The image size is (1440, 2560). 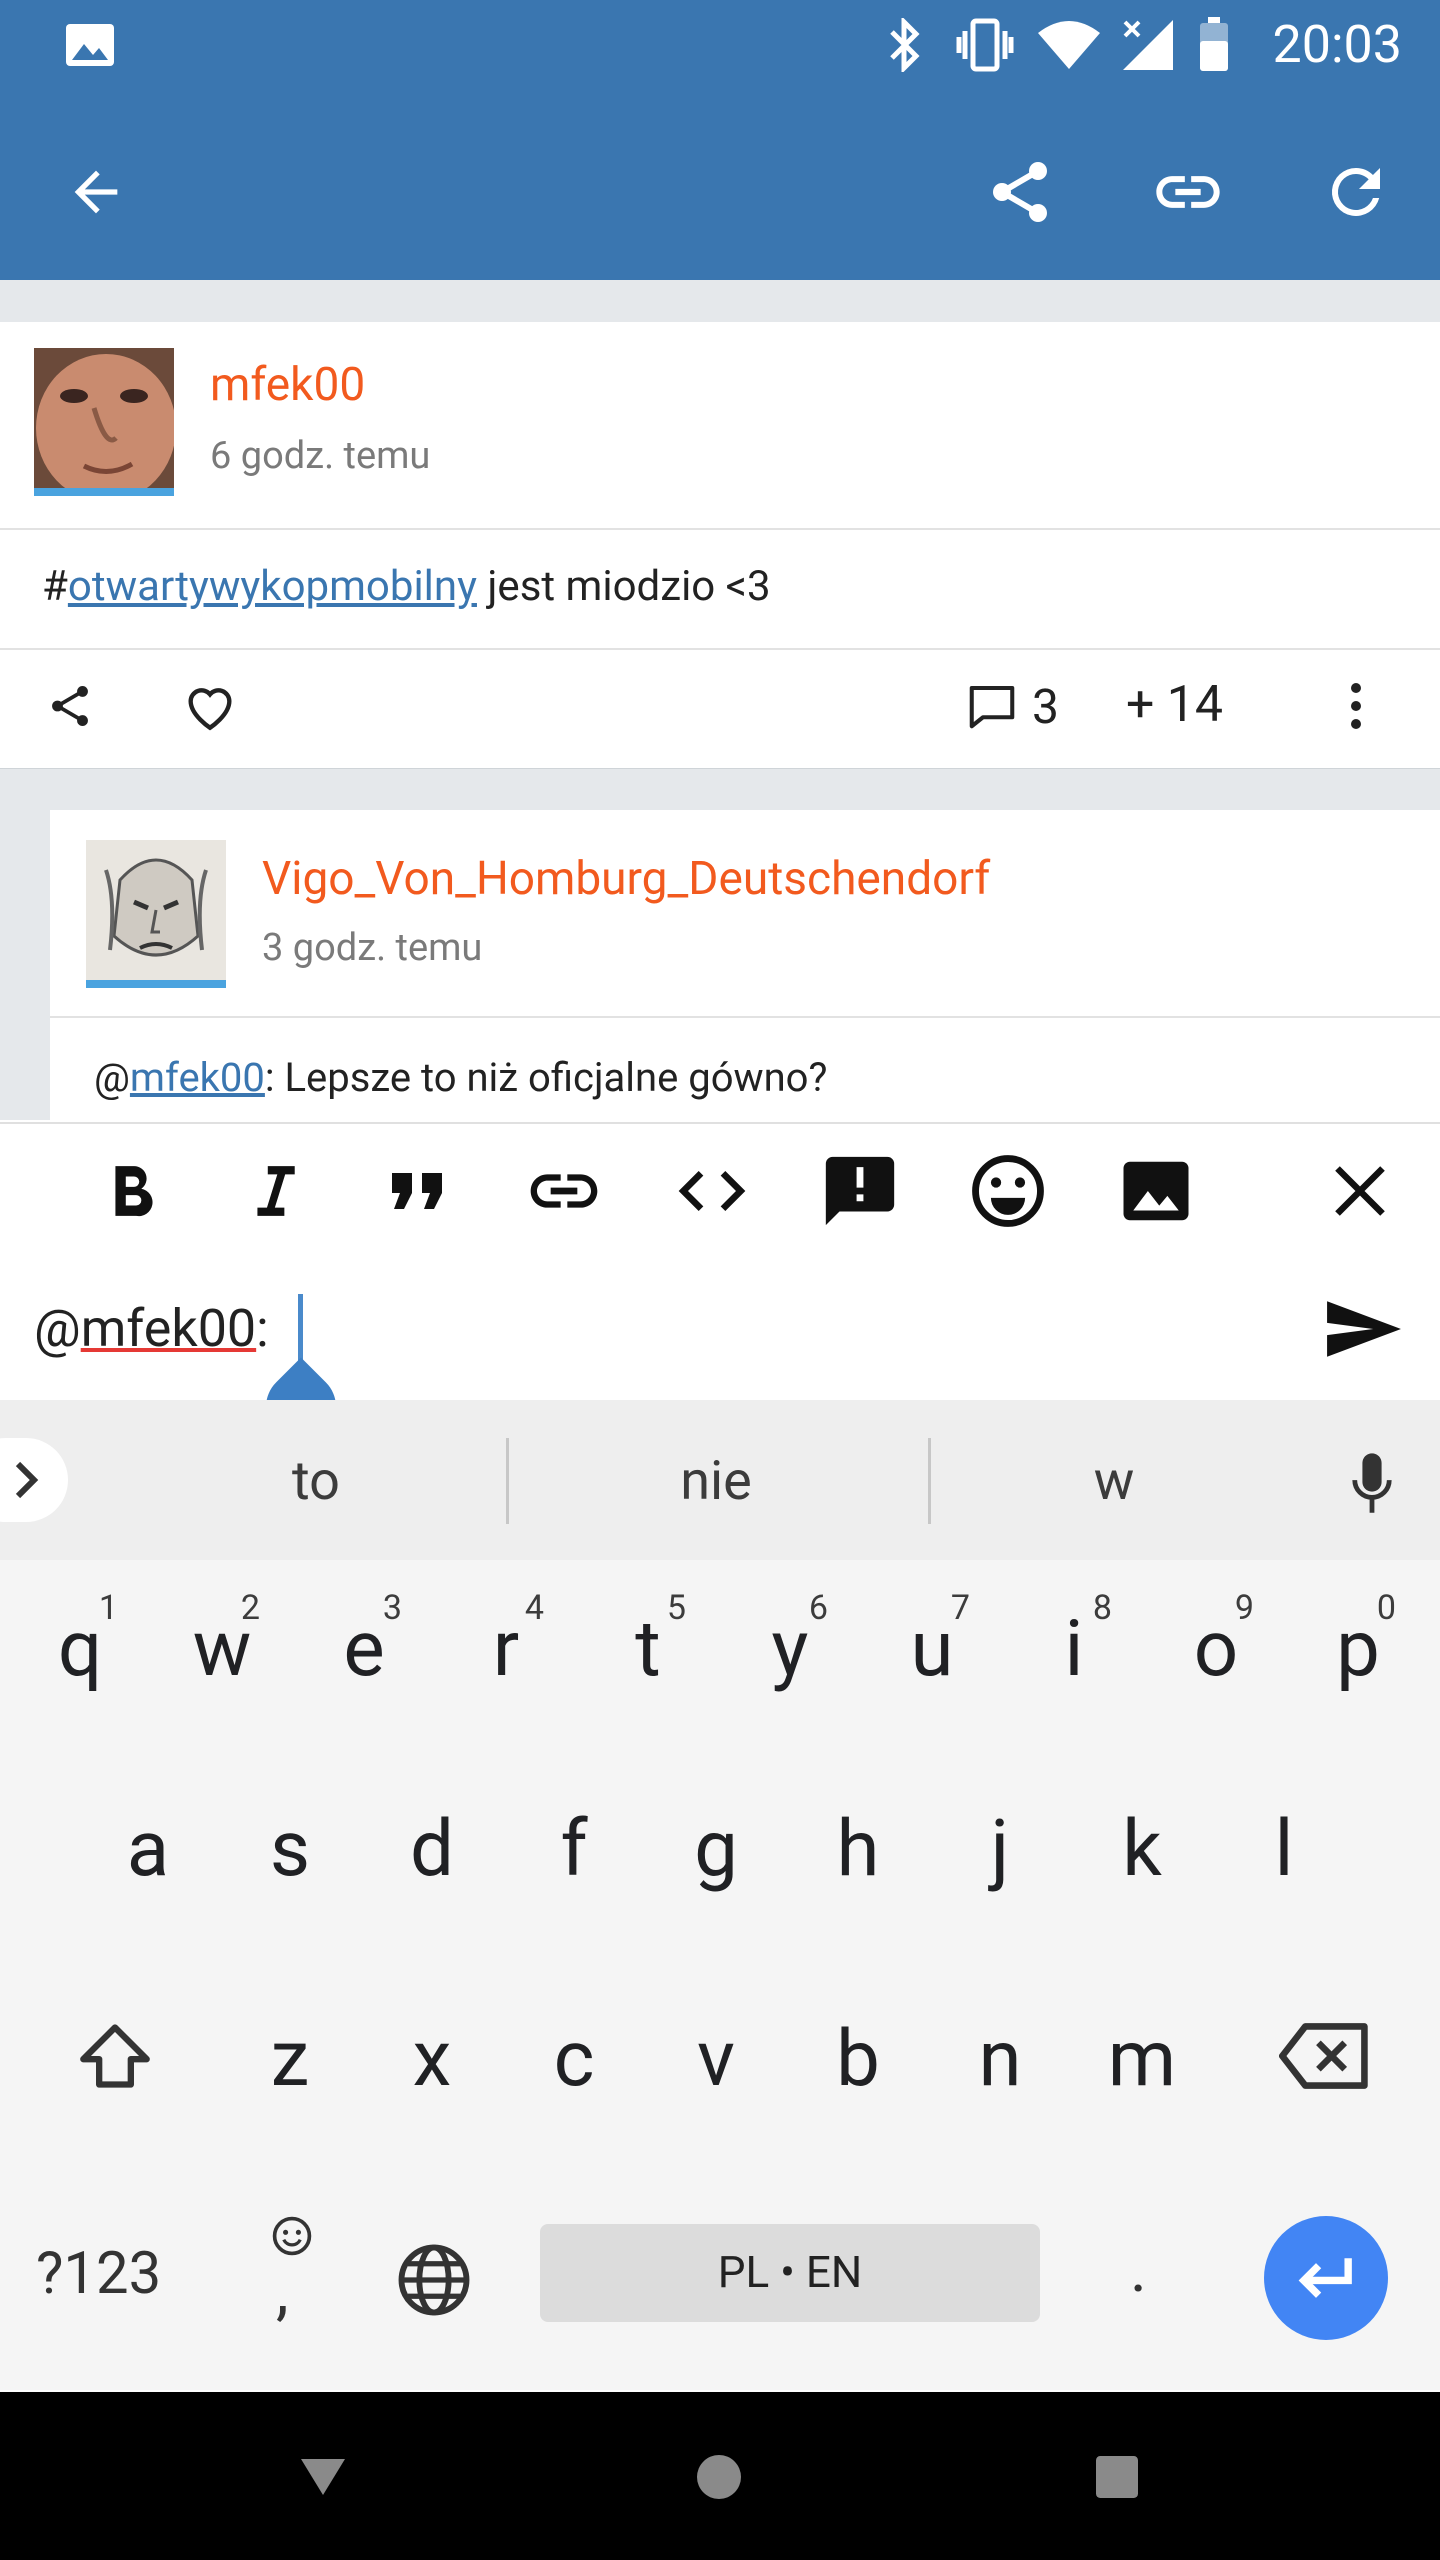 What do you see at coordinates (623, 586) in the screenshot?
I see `post-text: jest miodzio <3` at bounding box center [623, 586].